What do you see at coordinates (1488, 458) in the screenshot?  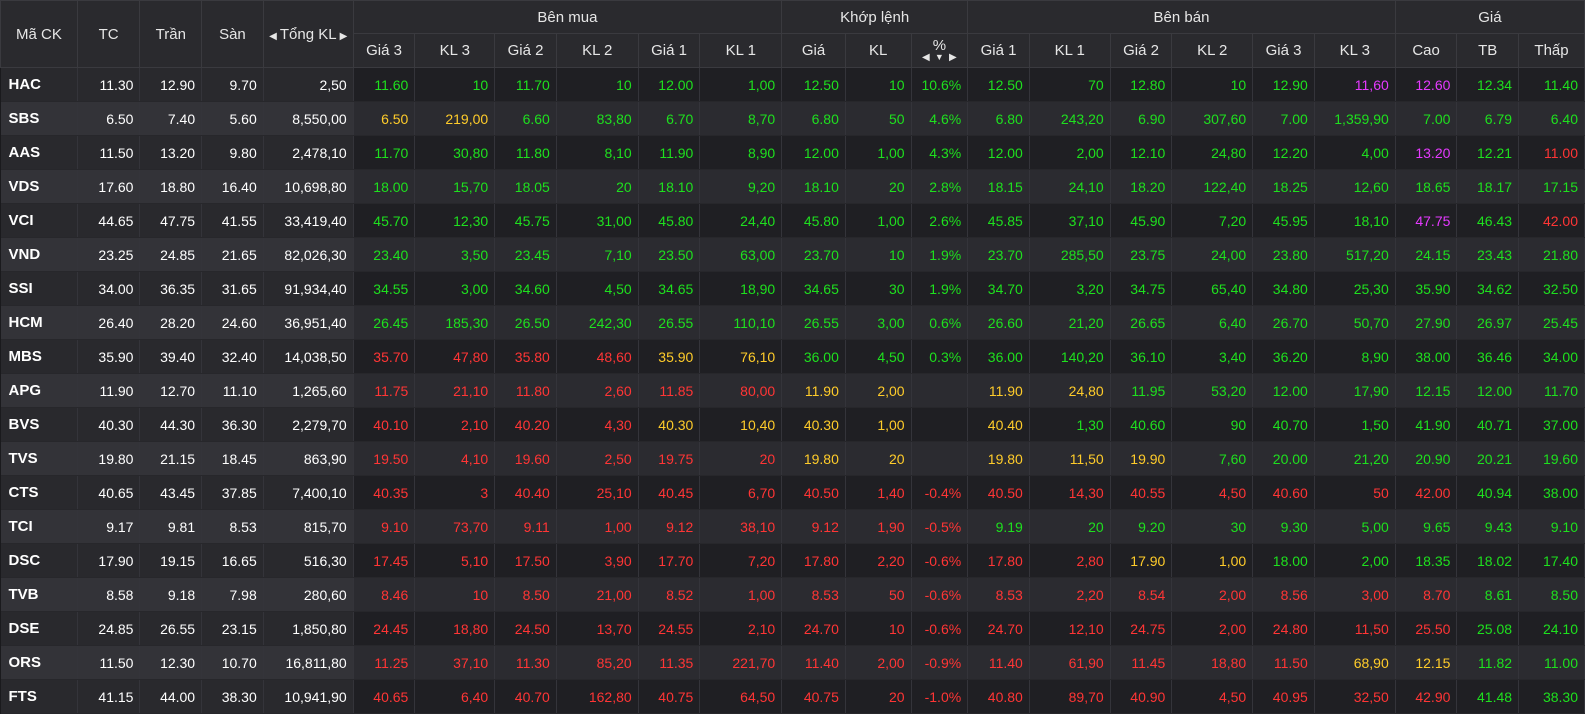 I see `cell: 20.21` at bounding box center [1488, 458].